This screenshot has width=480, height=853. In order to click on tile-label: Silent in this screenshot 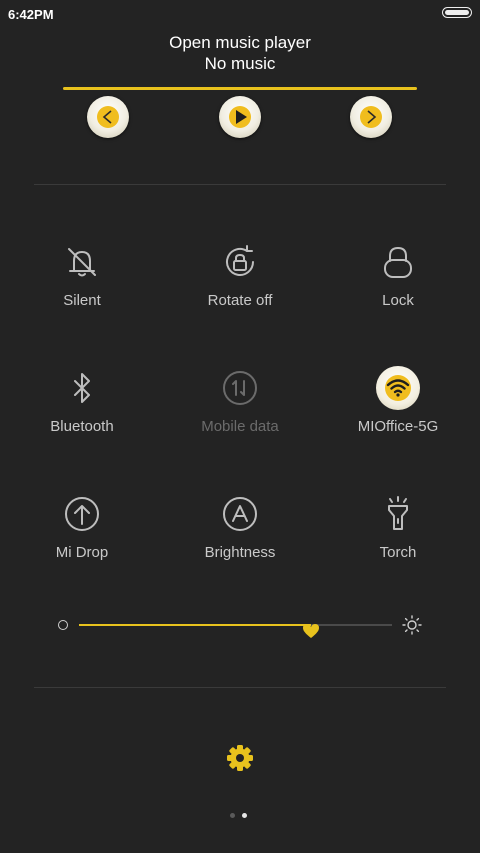, I will do `click(82, 300)`.